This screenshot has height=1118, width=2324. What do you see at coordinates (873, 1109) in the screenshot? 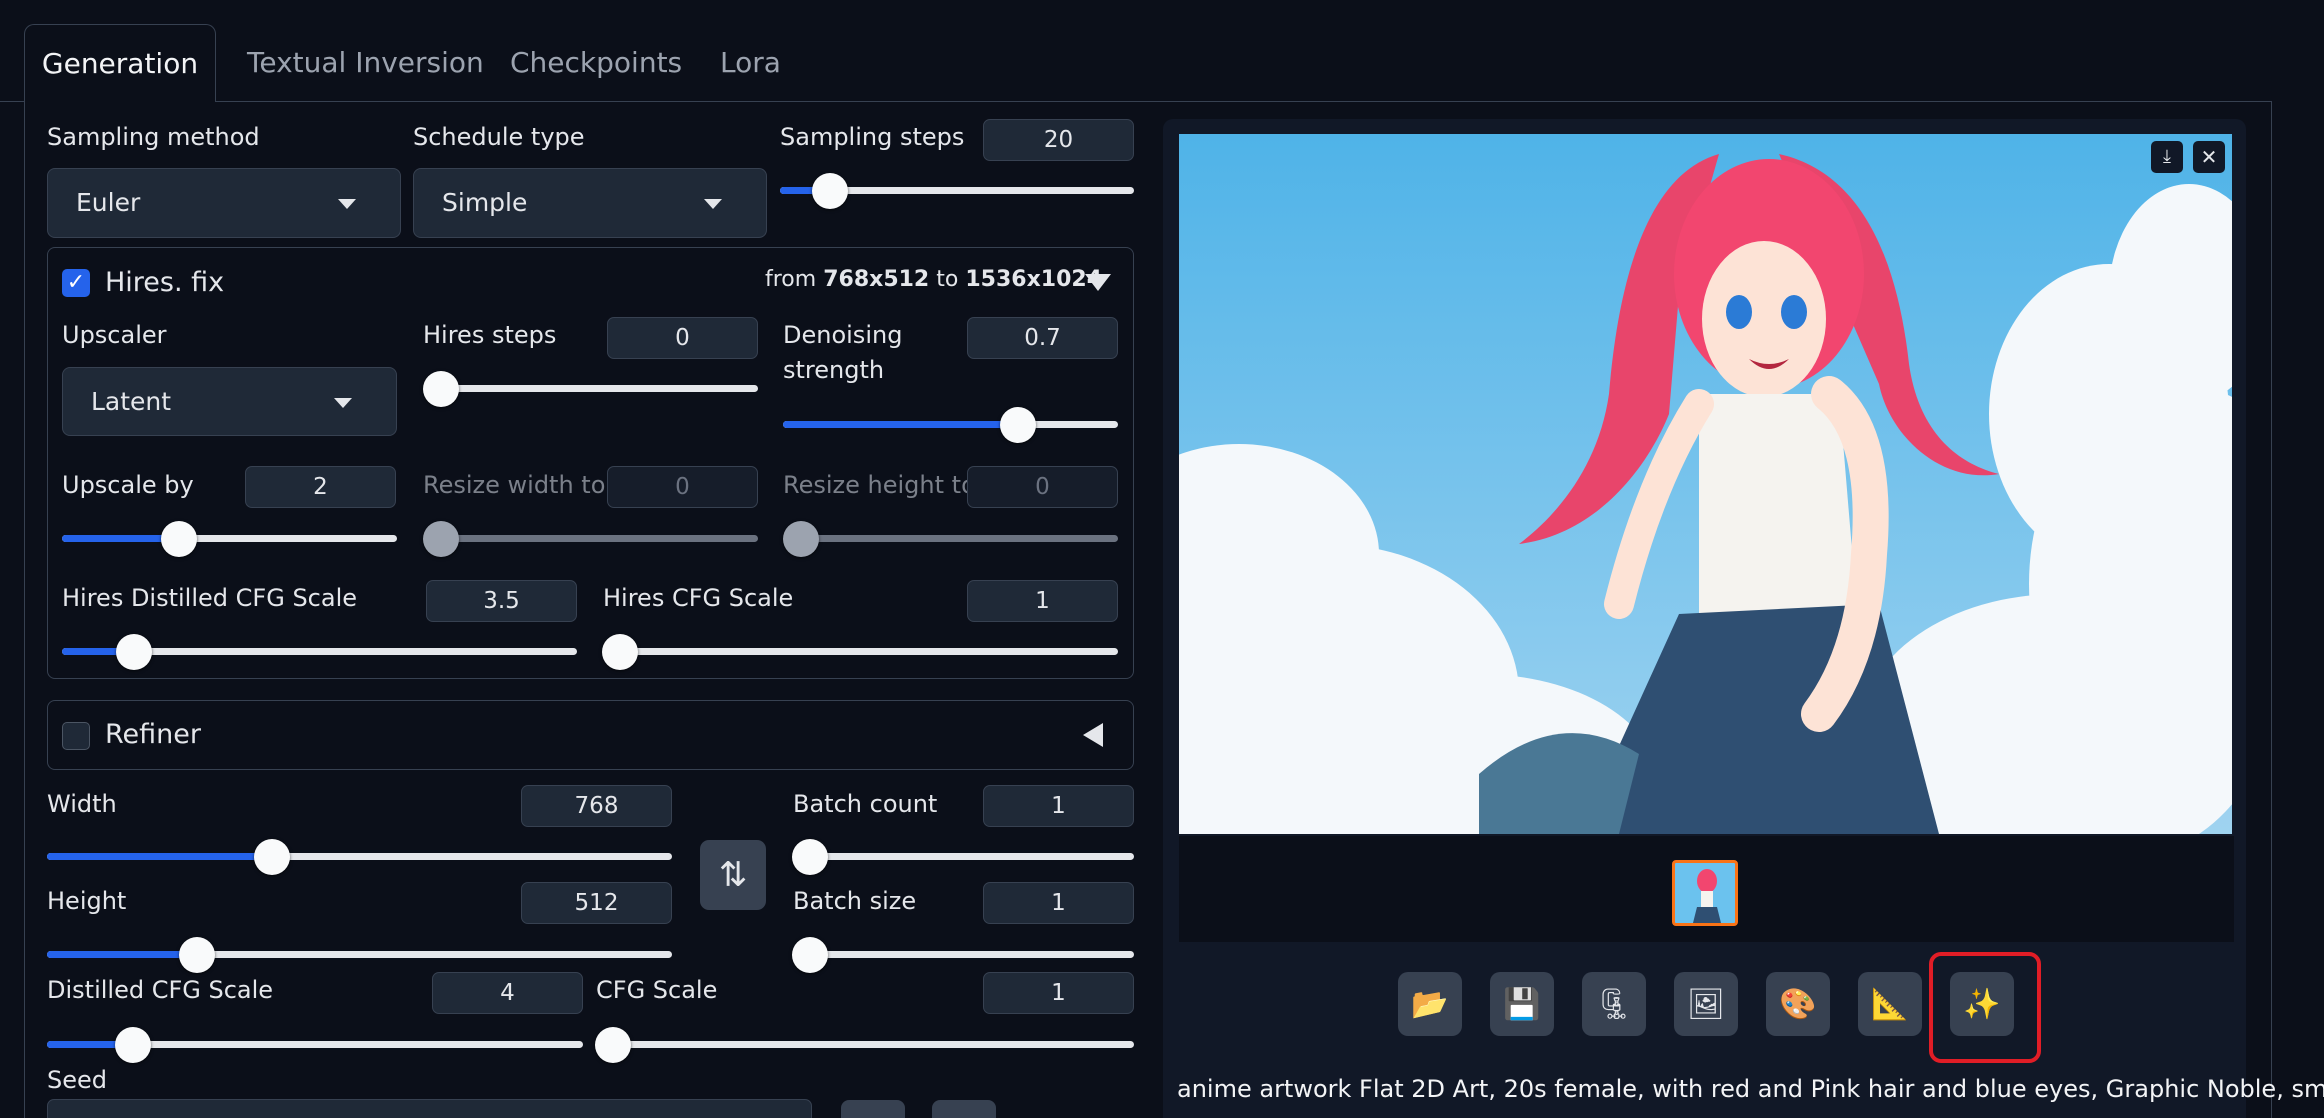
I see `random-seed-button` at bounding box center [873, 1109].